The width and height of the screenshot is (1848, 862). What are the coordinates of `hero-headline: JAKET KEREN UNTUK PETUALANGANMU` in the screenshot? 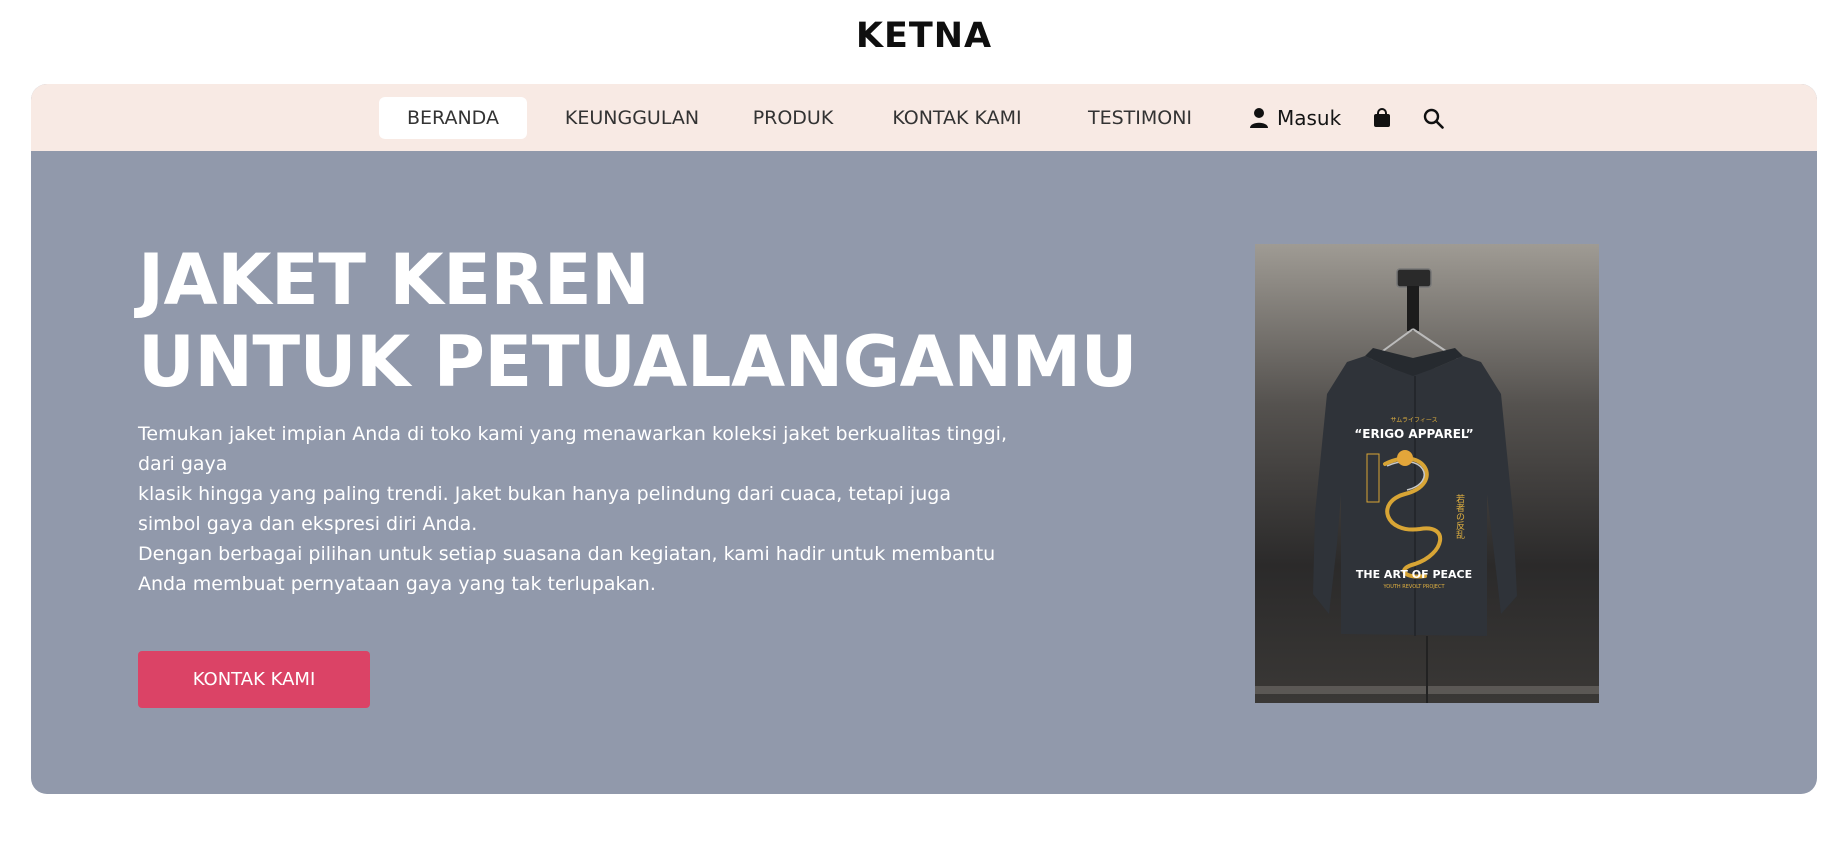 It's located at (637, 321).